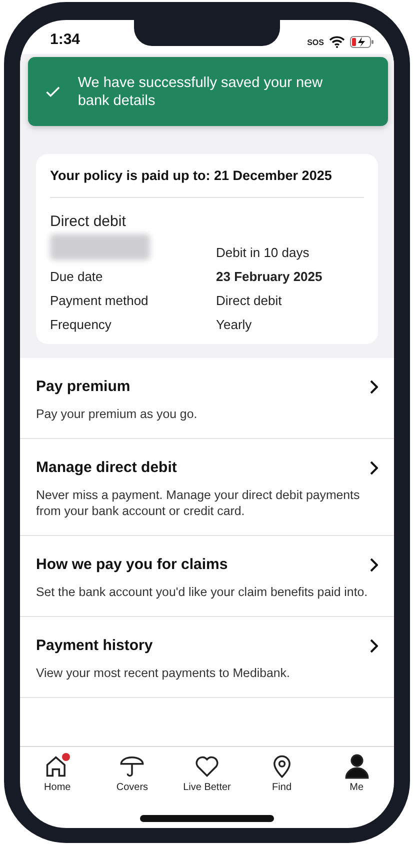 This screenshot has width=414, height=845. I want to click on detail-value: Yearly, so click(234, 324).